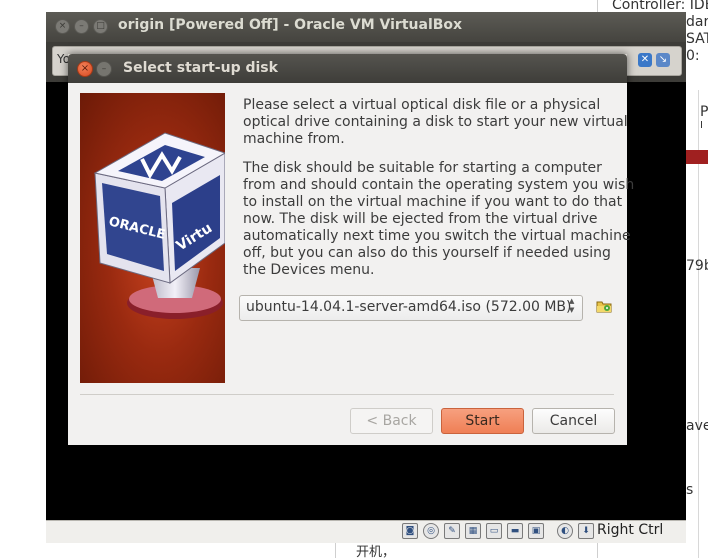 Image resolution: width=708 pixels, height=560 pixels. Describe the element at coordinates (410, 531) in the screenshot. I see `harddisk-icon: ◙` at that location.